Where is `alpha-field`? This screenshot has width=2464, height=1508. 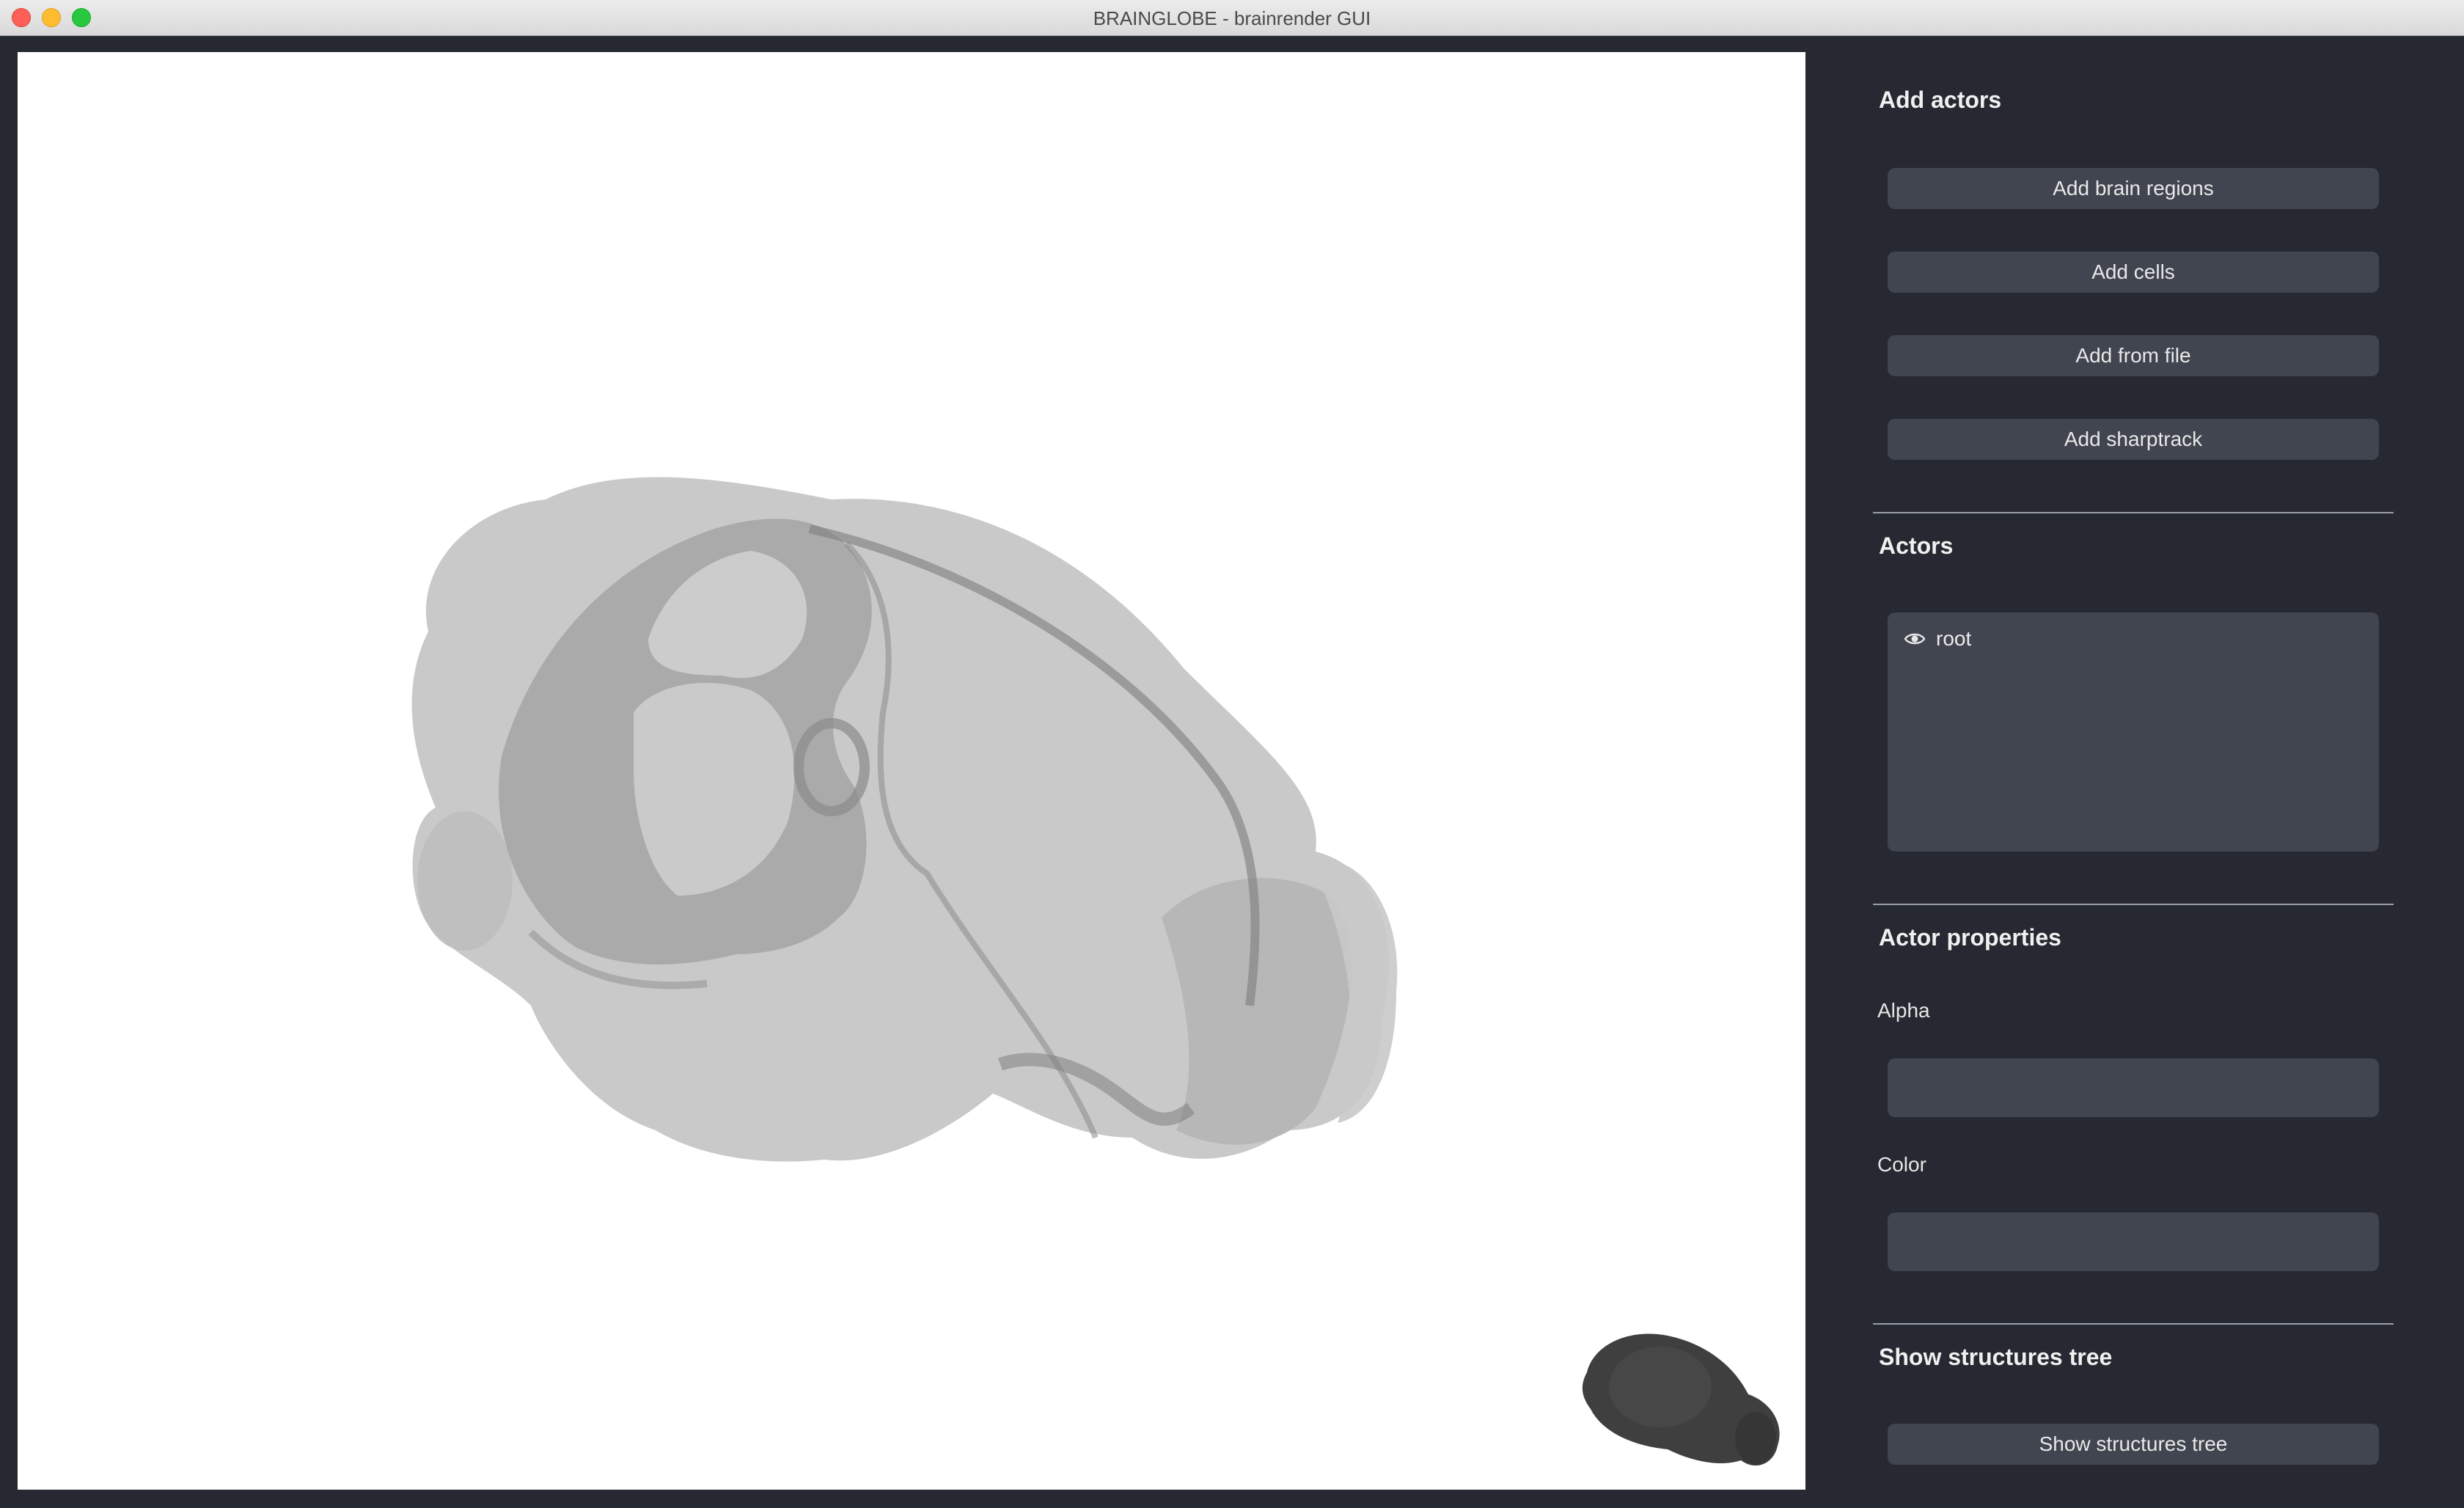 alpha-field is located at coordinates (2133, 1087).